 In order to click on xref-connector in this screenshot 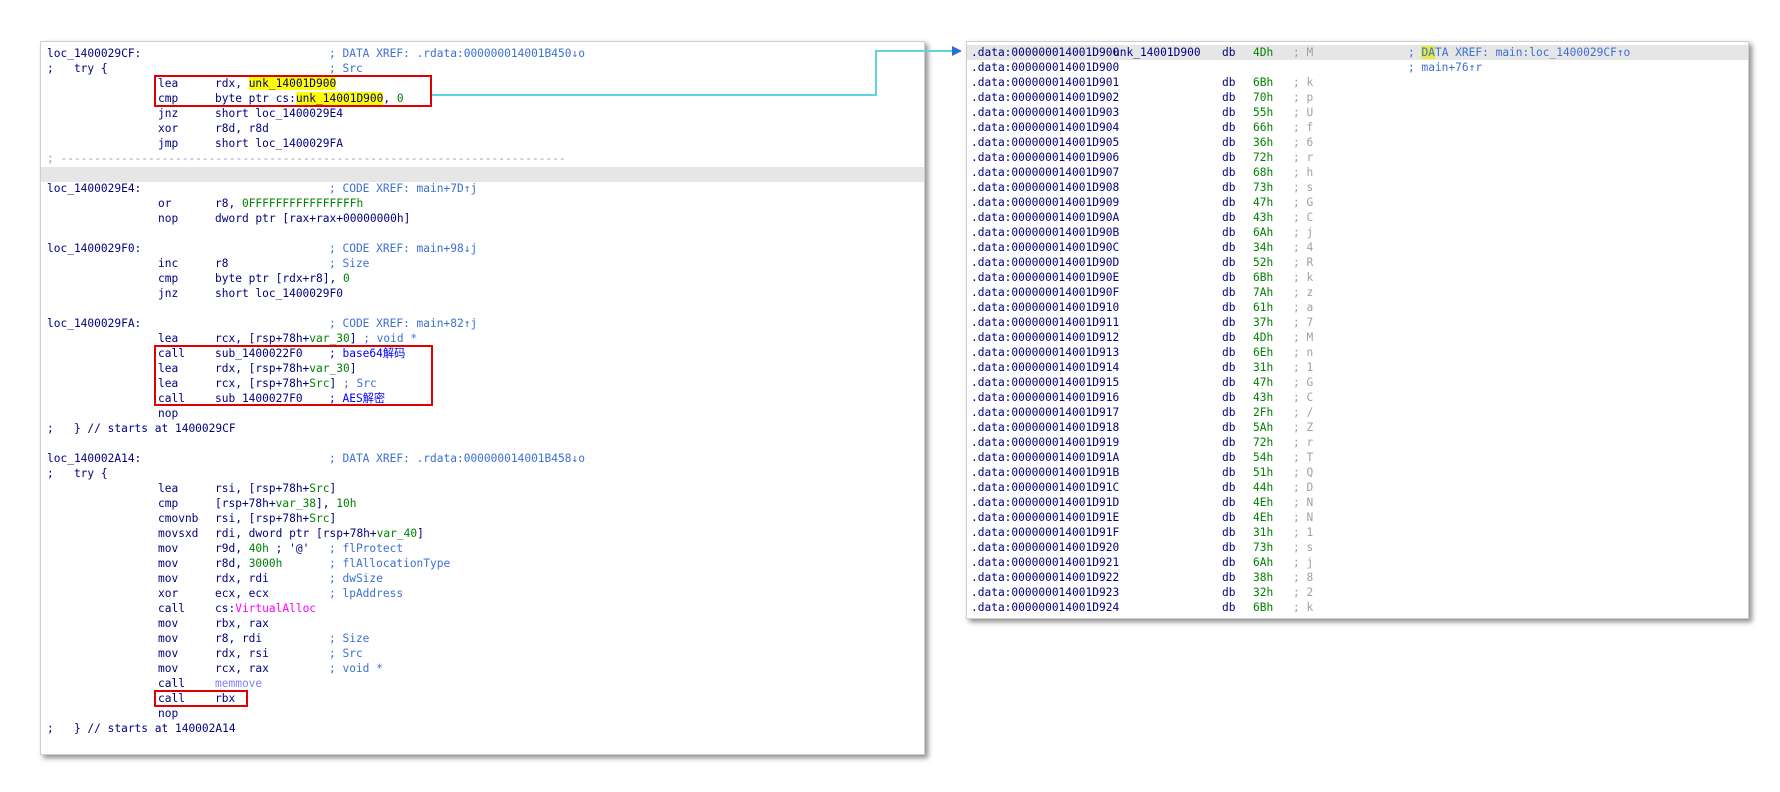, I will do `click(697, 71)`.